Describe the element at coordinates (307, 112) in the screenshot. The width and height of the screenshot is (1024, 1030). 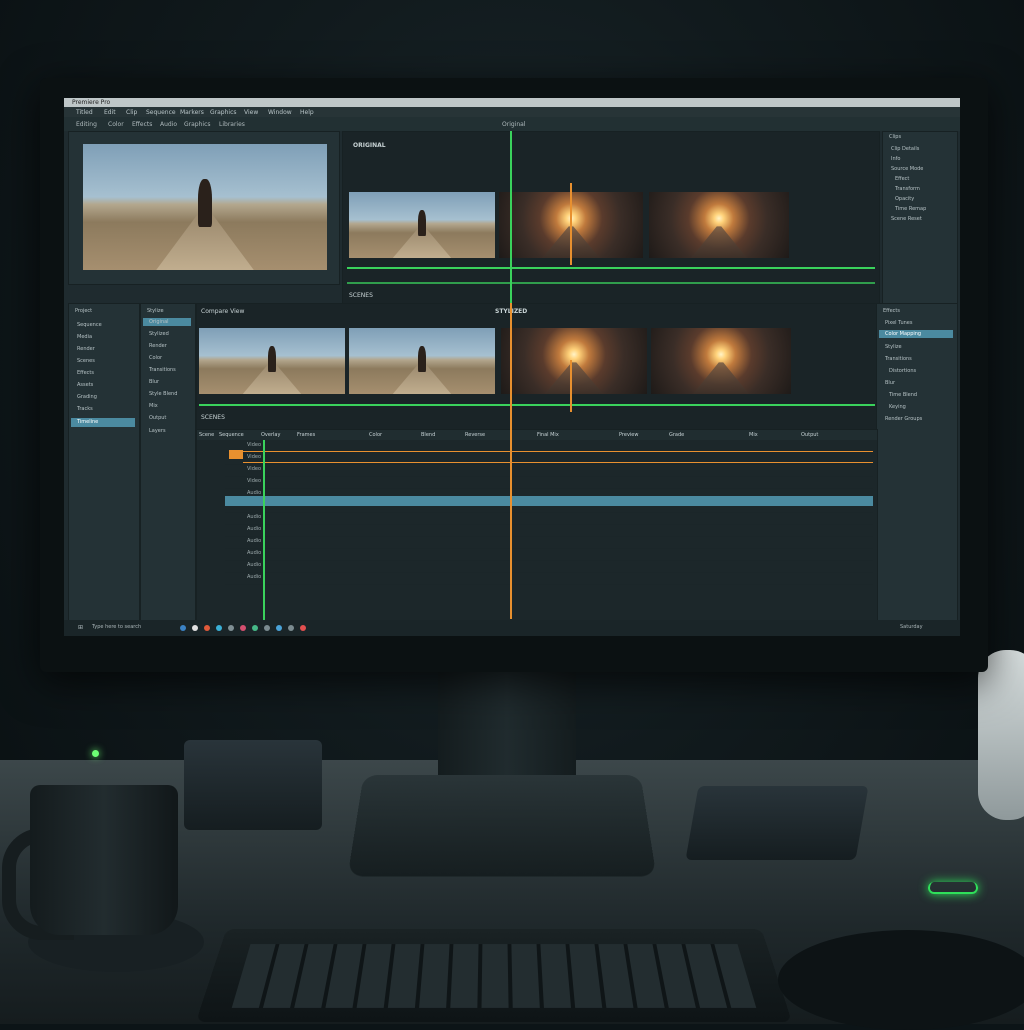
I see `menu-item-help: Help` at that location.